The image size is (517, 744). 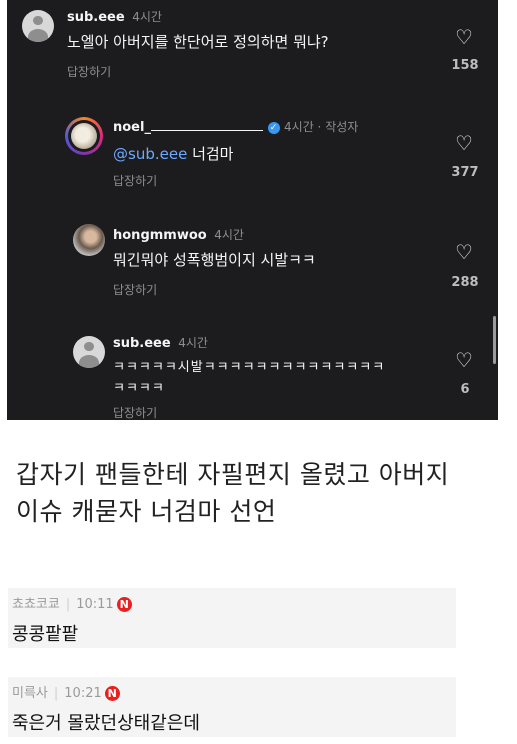 What do you see at coordinates (30, 693) in the screenshot?
I see `comment-author: 미륵사` at bounding box center [30, 693].